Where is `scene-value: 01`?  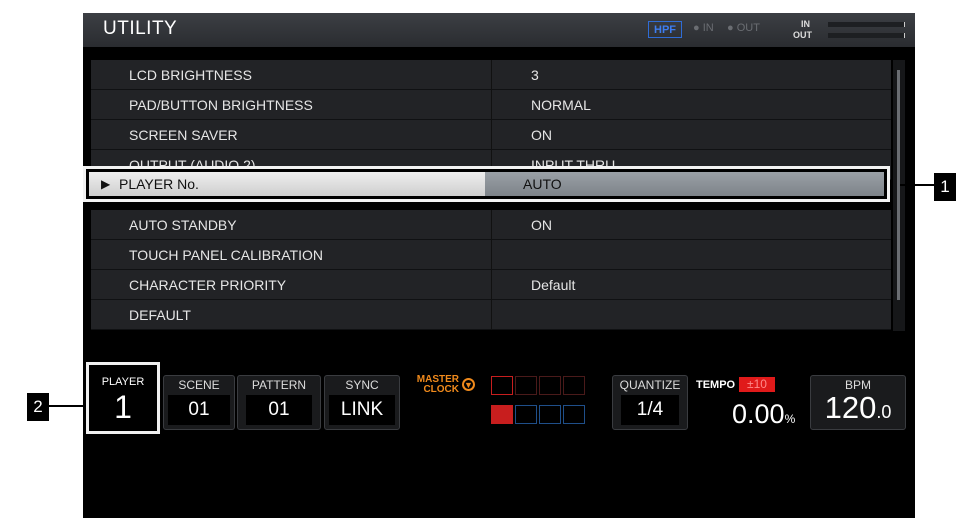
scene-value: 01 is located at coordinates (199, 410).